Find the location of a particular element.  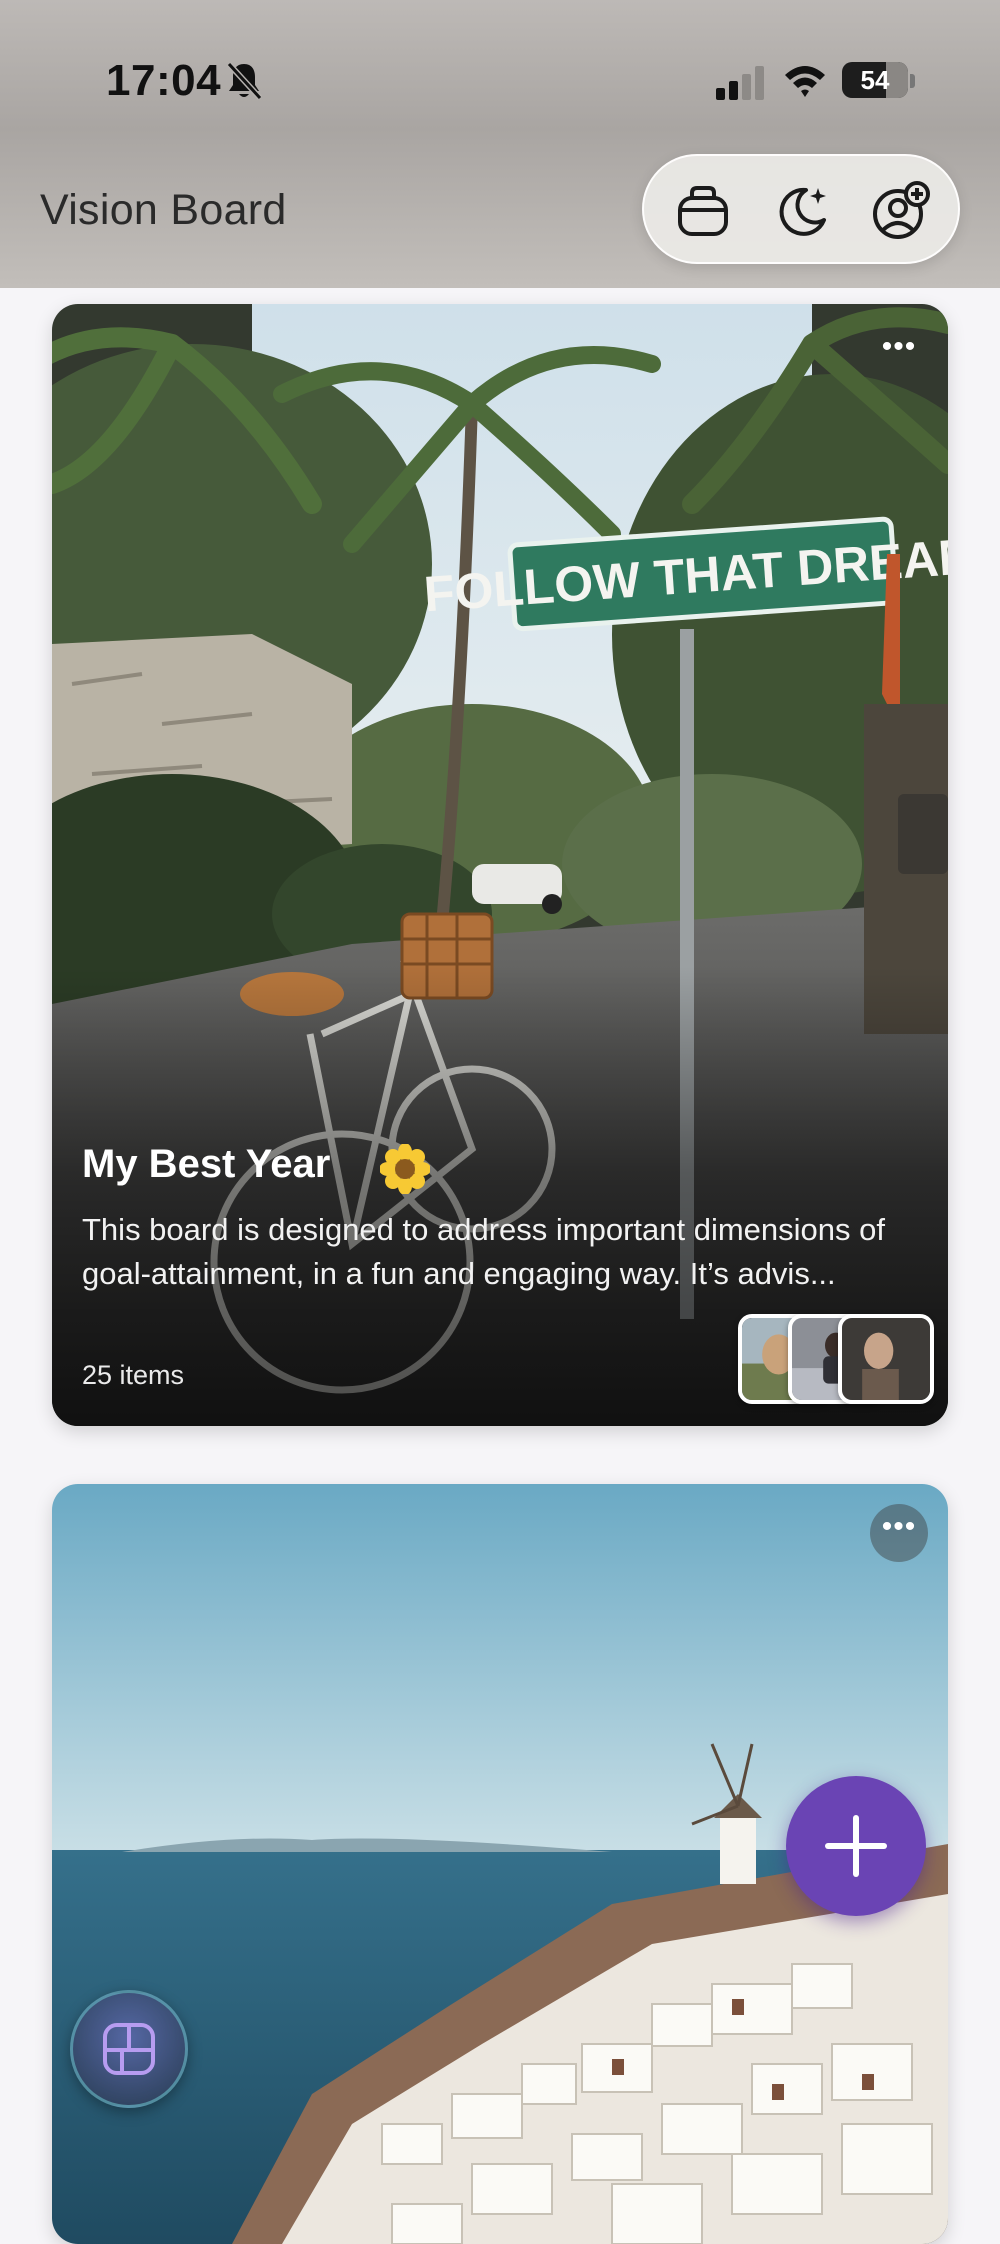

board-layout-button is located at coordinates (129, 2049).